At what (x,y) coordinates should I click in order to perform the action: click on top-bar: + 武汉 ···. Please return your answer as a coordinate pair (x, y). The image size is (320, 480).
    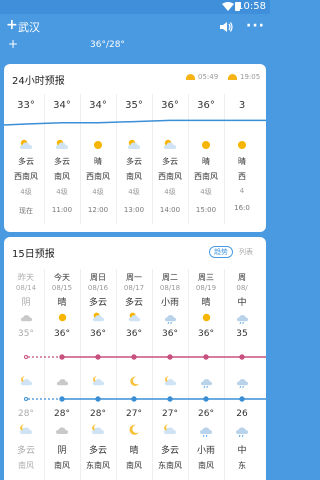
    Looking at the image, I should click on (135, 27).